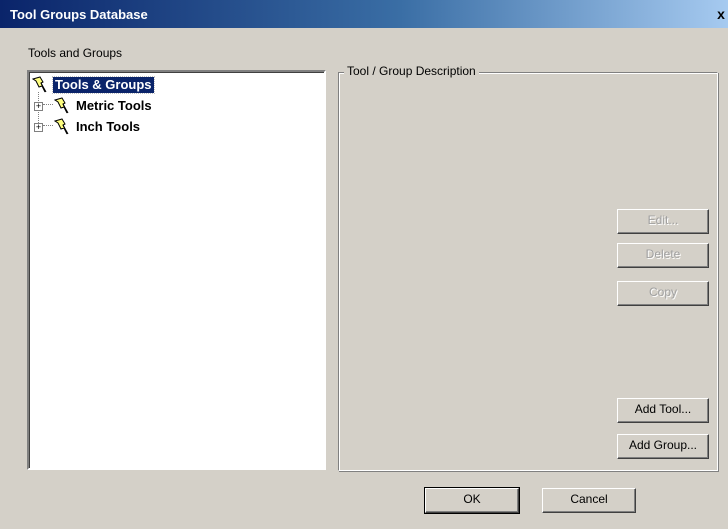 The width and height of the screenshot is (728, 529). I want to click on description-groupbox-legend: Tool / Group Description, so click(411, 71).